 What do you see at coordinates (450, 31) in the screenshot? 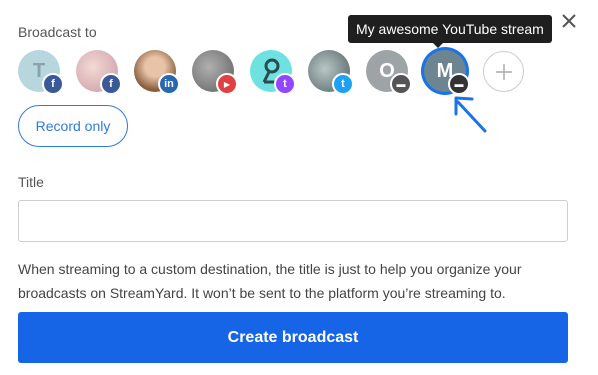
I see `destination-tooltip: My awesome YouTube stream` at bounding box center [450, 31].